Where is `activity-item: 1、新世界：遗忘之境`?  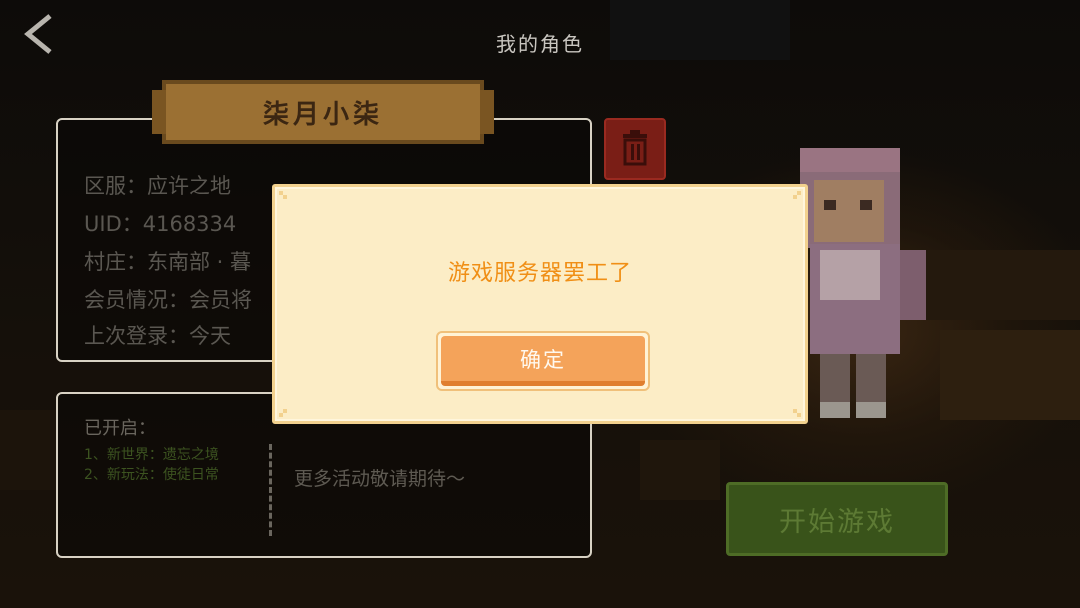
activity-item: 1、新世界：遗忘之境 is located at coordinates (151, 455).